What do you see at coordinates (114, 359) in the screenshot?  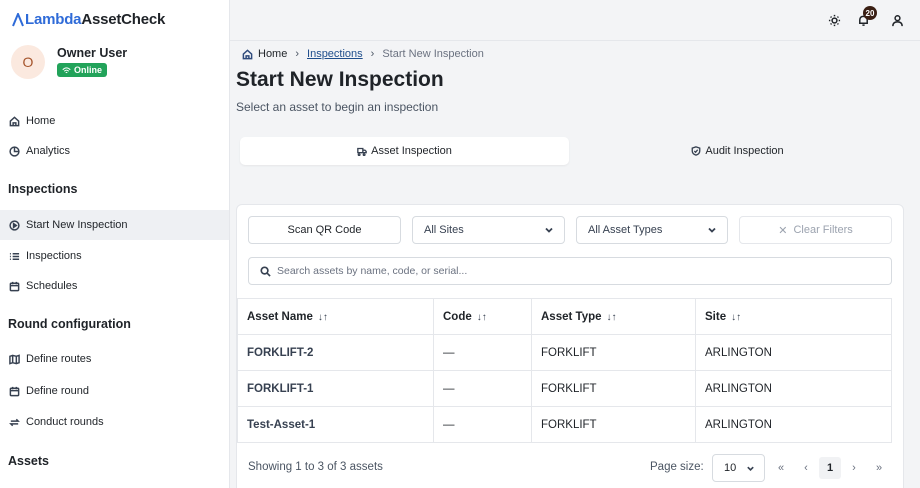 I see `sidebar-item-define-routes: Define routes` at bounding box center [114, 359].